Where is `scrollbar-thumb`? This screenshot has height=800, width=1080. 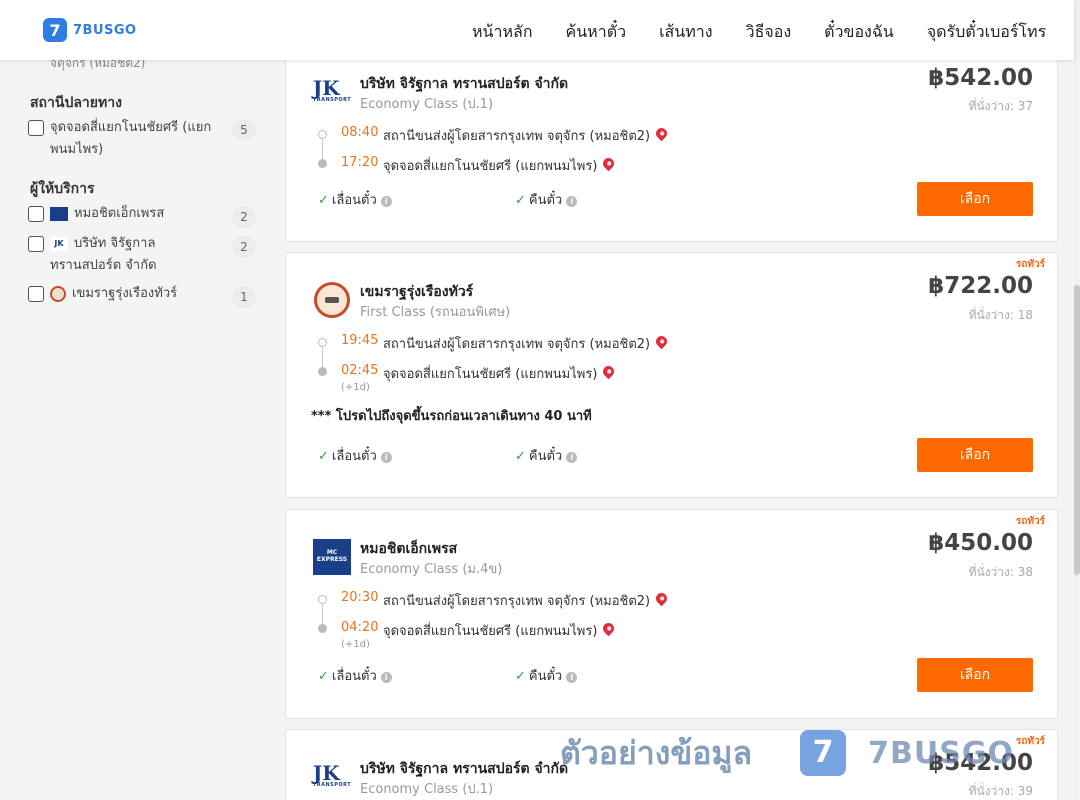
scrollbar-thumb is located at coordinates (1077, 430).